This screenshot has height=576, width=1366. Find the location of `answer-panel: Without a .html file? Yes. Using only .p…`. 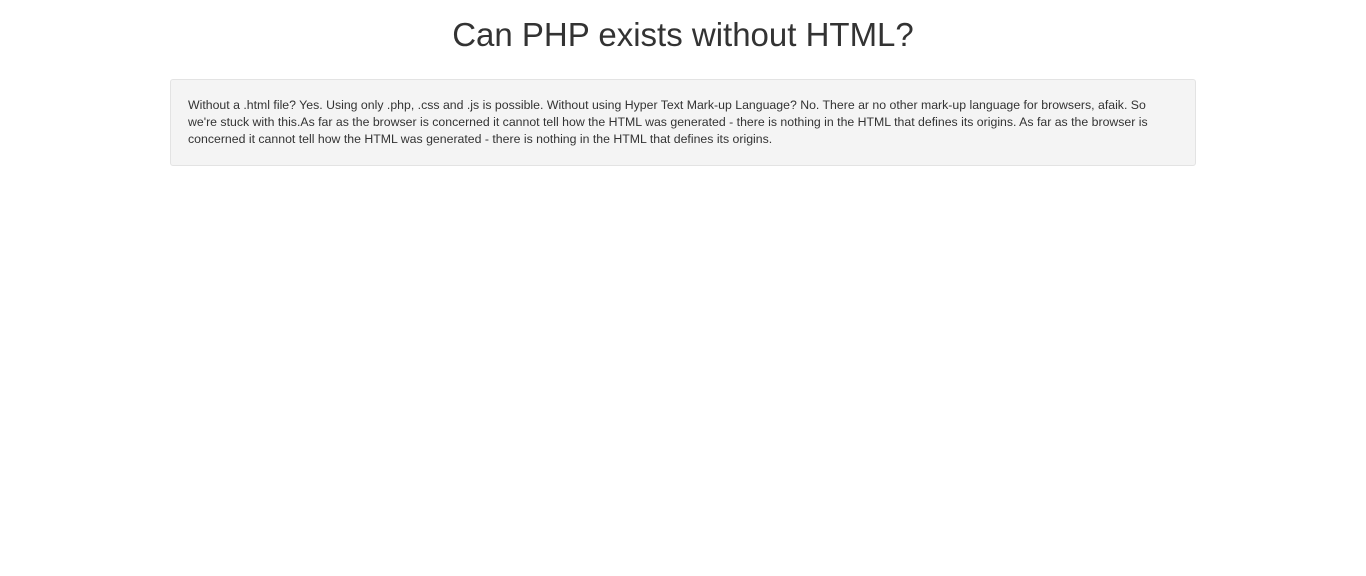

answer-panel: Without a .html file? Yes. Using only .p… is located at coordinates (683, 122).